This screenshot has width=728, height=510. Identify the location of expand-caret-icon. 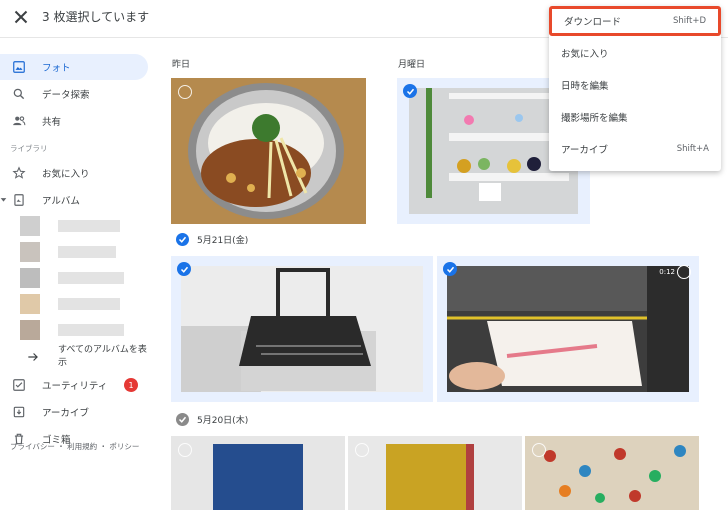
(3, 199).